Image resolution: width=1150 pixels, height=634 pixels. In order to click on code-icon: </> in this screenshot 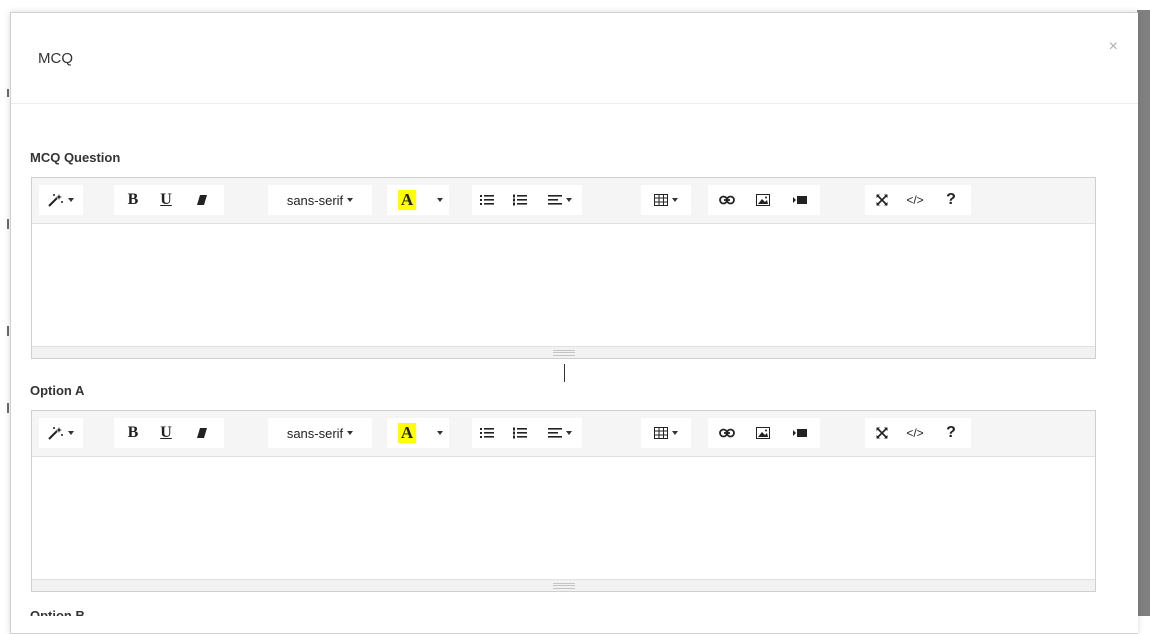, I will do `click(915, 200)`.